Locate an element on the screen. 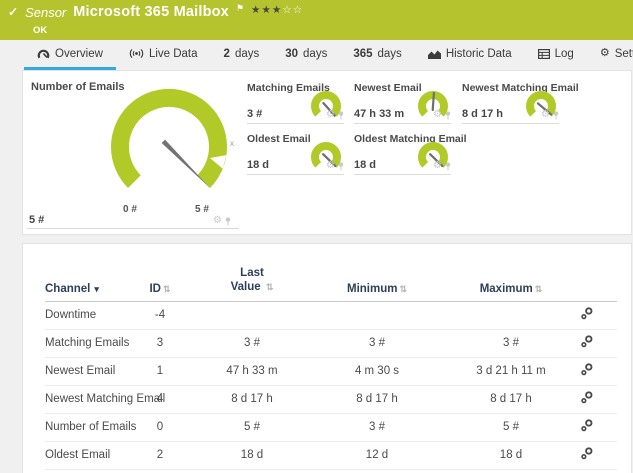 The height and width of the screenshot is (473, 633). channel-minimum: 12 d is located at coordinates (377, 455).